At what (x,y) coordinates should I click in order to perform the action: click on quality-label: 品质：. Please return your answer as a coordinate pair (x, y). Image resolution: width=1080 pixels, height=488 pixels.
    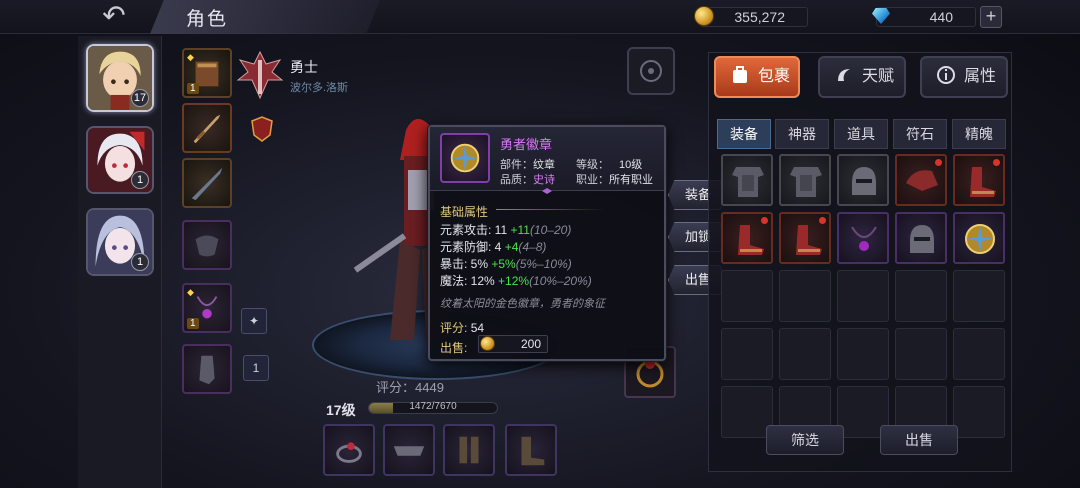
    Looking at the image, I should click on (516, 180).